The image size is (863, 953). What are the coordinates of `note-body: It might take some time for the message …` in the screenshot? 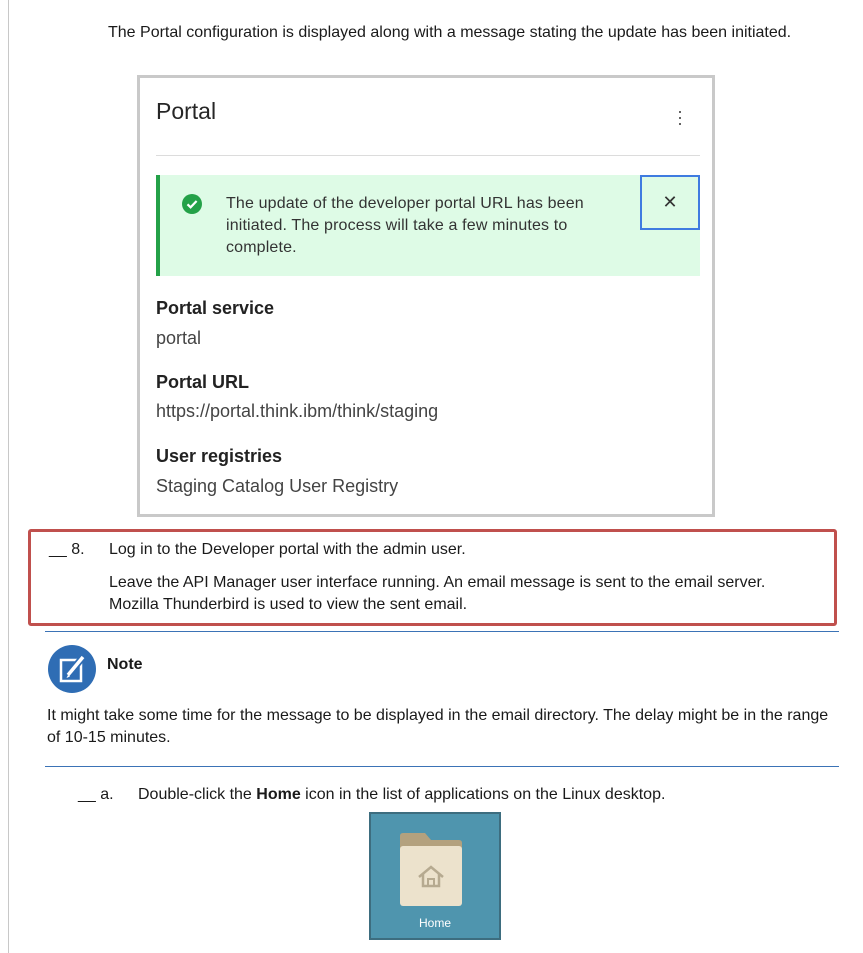 It's located at (438, 726).